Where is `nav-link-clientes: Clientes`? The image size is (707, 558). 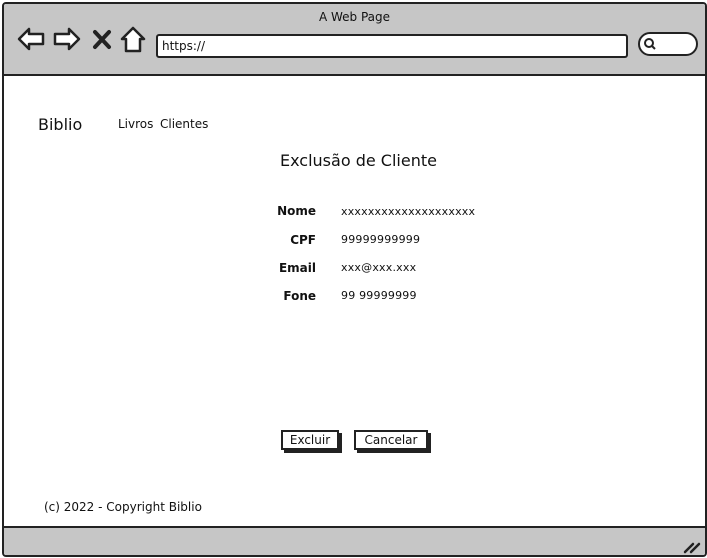
nav-link-clientes: Clientes is located at coordinates (184, 124).